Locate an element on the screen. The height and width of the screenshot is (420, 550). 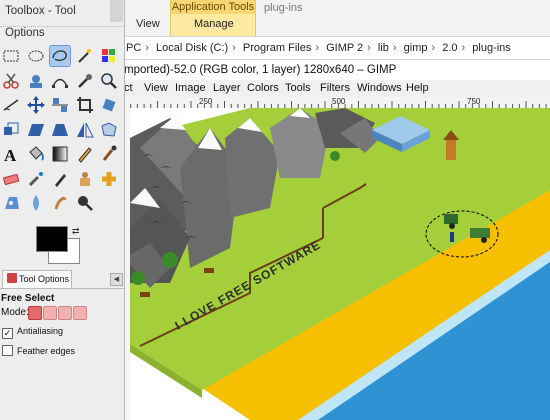
tool-align-icon is located at coordinates (60, 105).